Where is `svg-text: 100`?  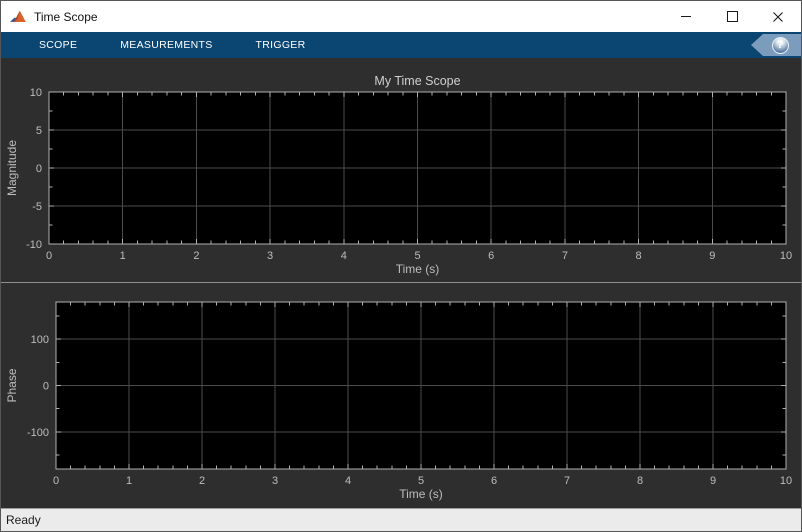 svg-text: 100 is located at coordinates (40, 340).